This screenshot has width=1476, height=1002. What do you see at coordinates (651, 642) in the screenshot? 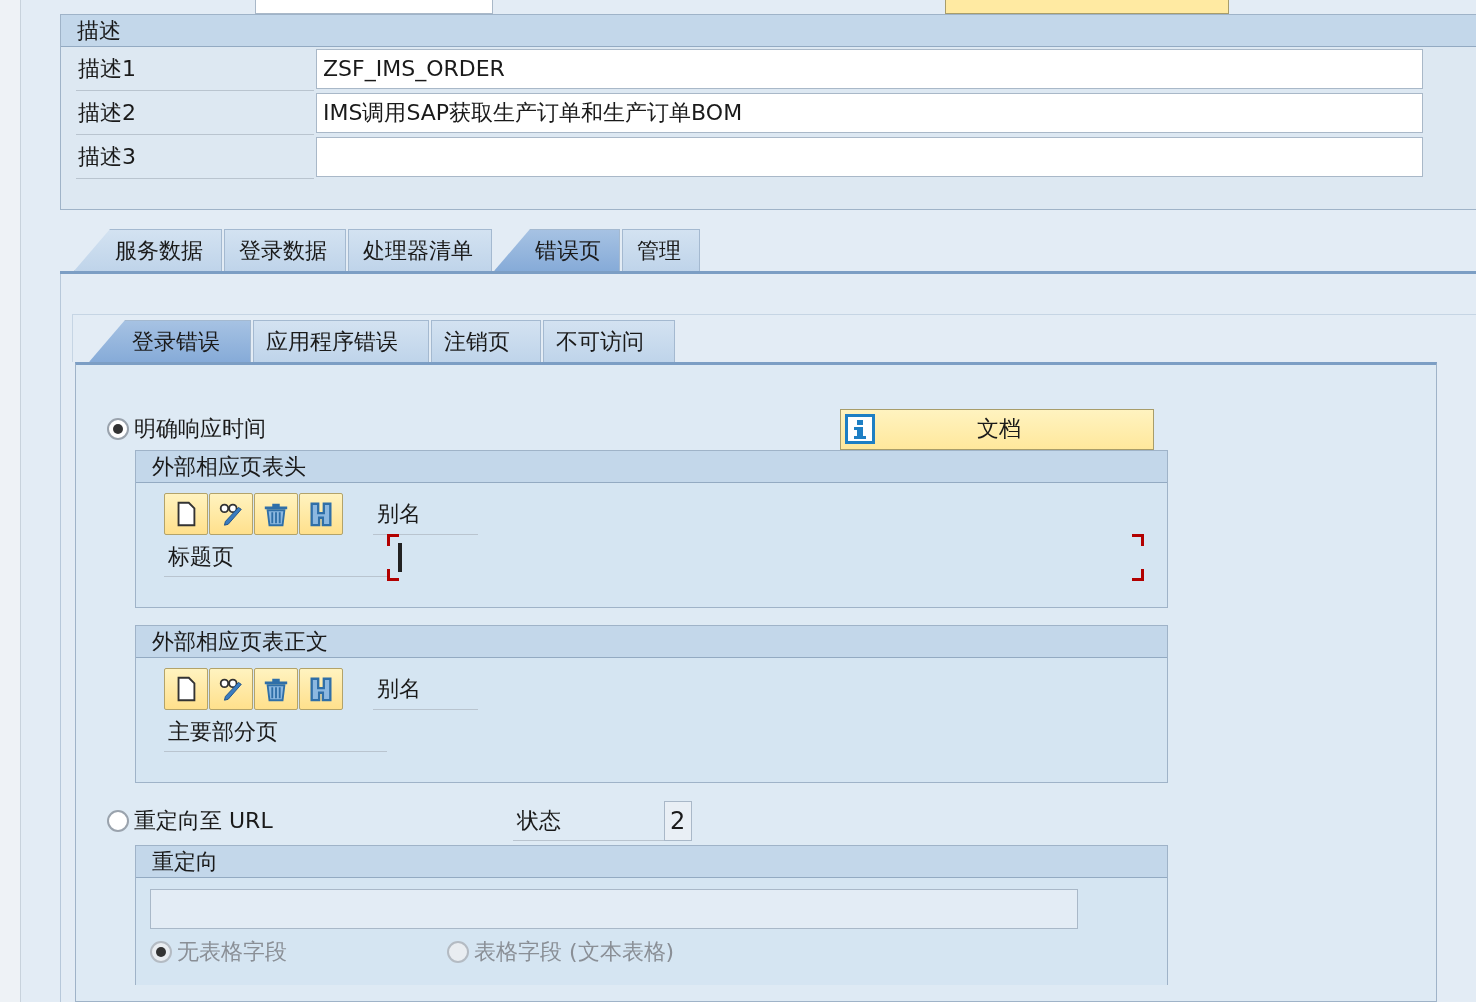
I see `group-title: 外部相应页表正文` at bounding box center [651, 642].